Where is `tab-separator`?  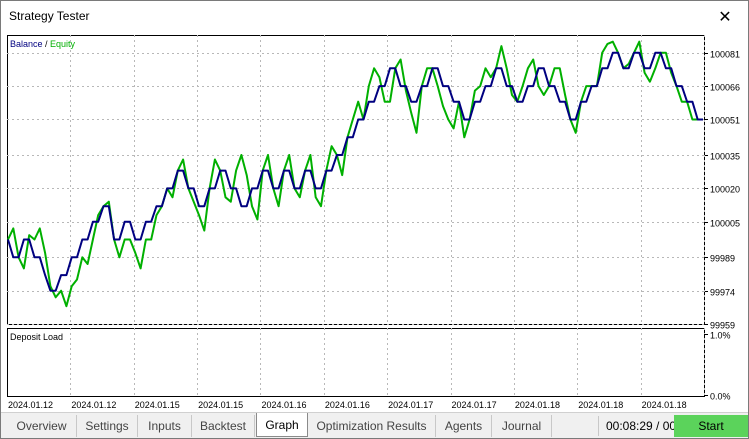 tab-separator is located at coordinates (598, 426).